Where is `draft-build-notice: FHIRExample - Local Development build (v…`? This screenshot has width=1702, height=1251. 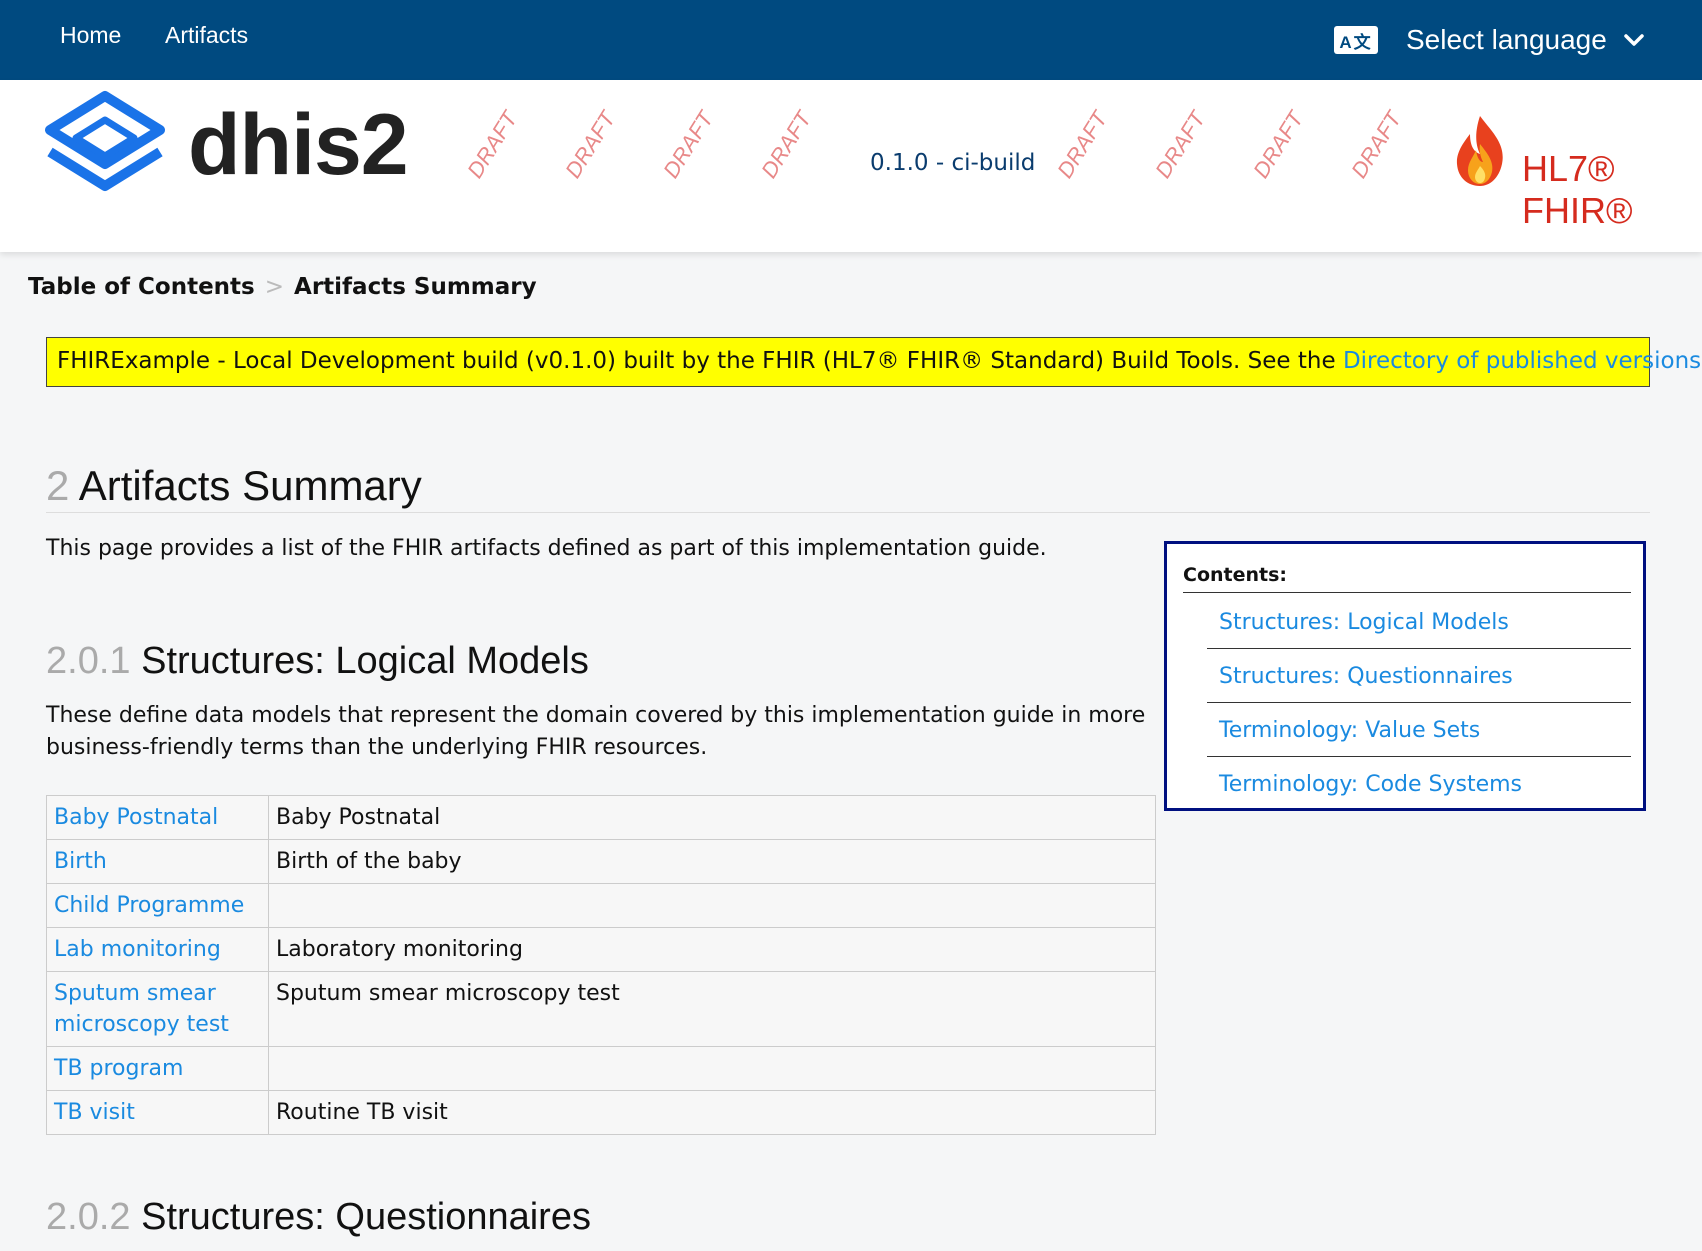
draft-build-notice: FHIRExample - Local Development build (v… is located at coordinates (873, 362).